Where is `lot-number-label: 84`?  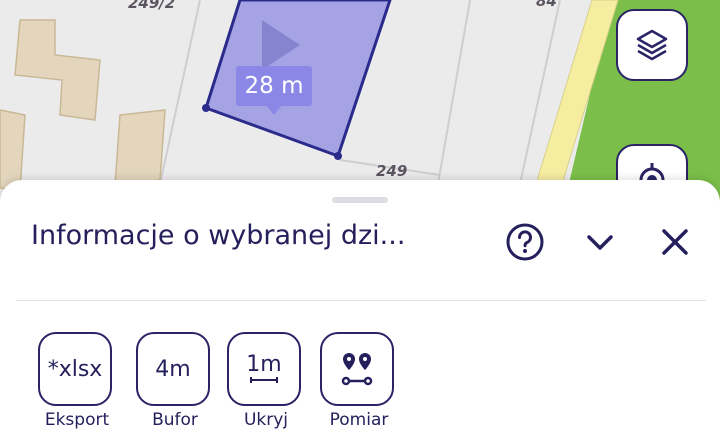 lot-number-label: 84 is located at coordinates (546, 5).